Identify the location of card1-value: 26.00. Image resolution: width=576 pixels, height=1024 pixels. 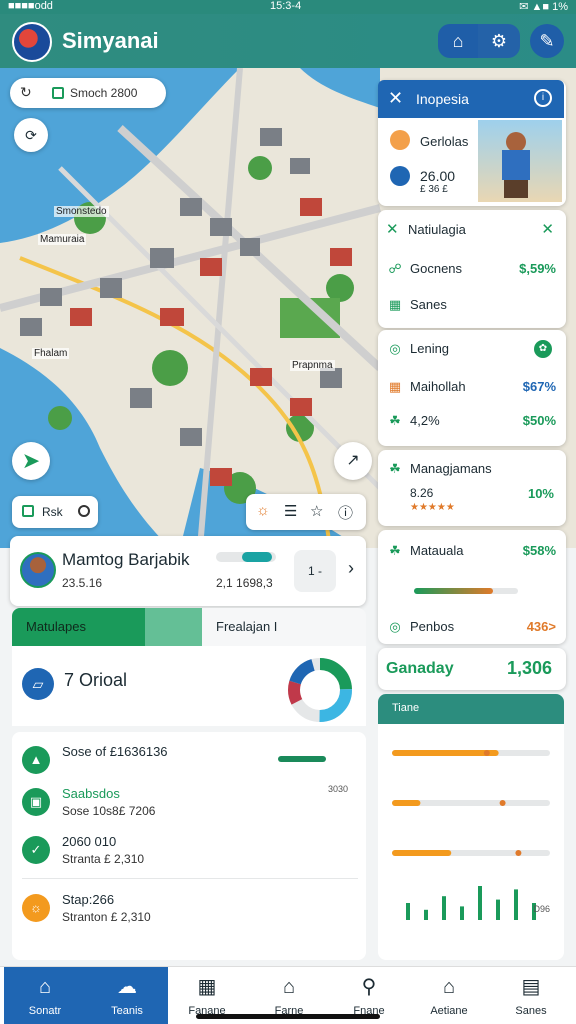
(438, 176).